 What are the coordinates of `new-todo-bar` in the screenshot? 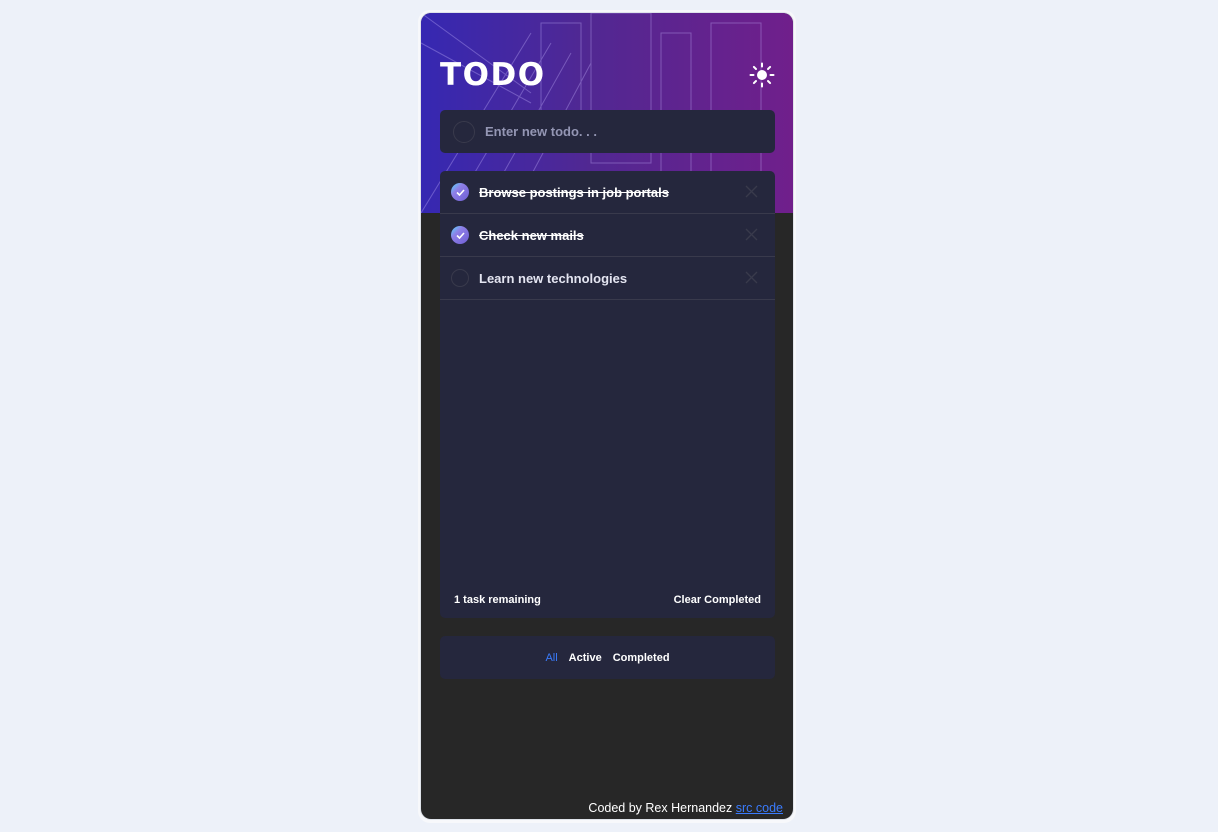 It's located at (607, 131).